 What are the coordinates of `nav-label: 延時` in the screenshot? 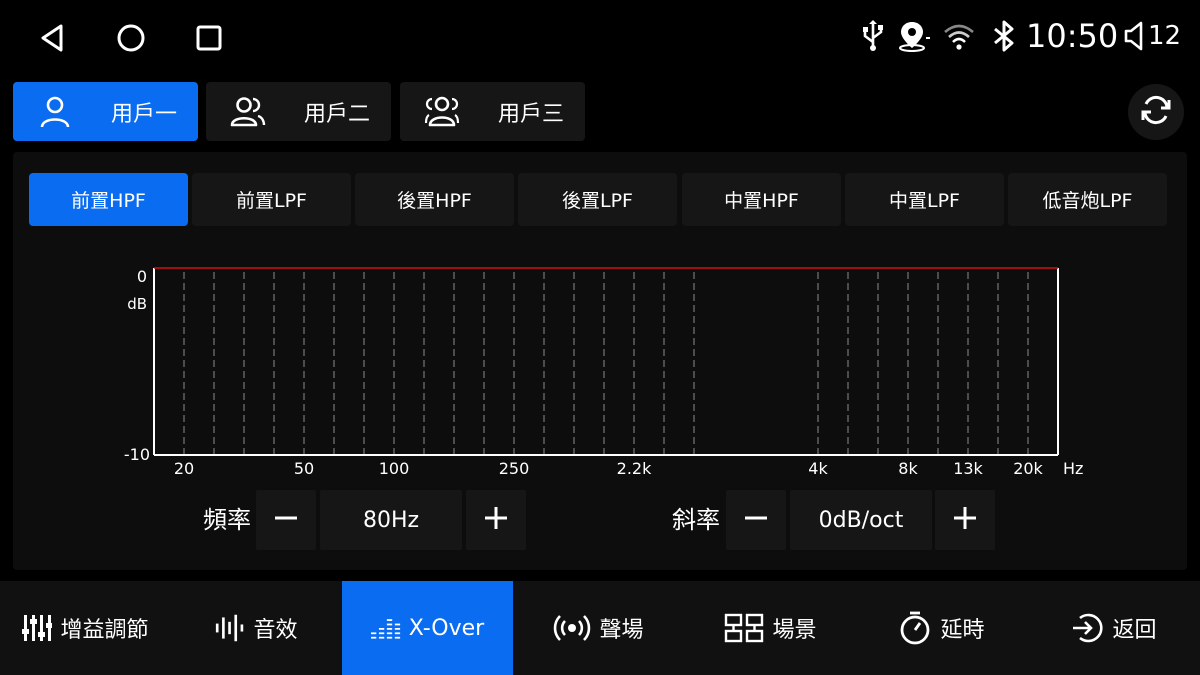 It's located at (962, 630).